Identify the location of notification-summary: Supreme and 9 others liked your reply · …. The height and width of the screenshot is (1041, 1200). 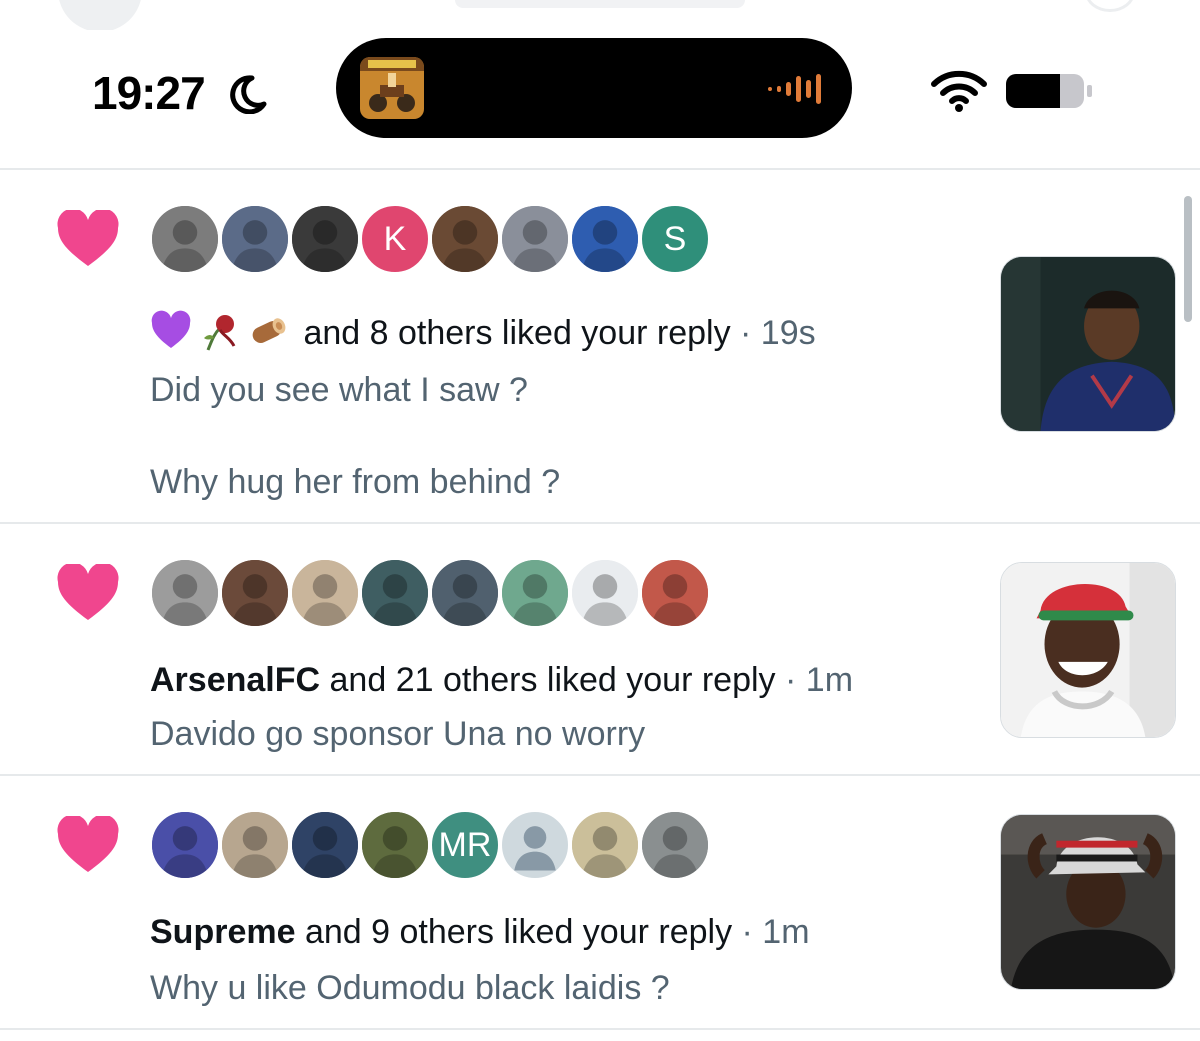
(480, 932).